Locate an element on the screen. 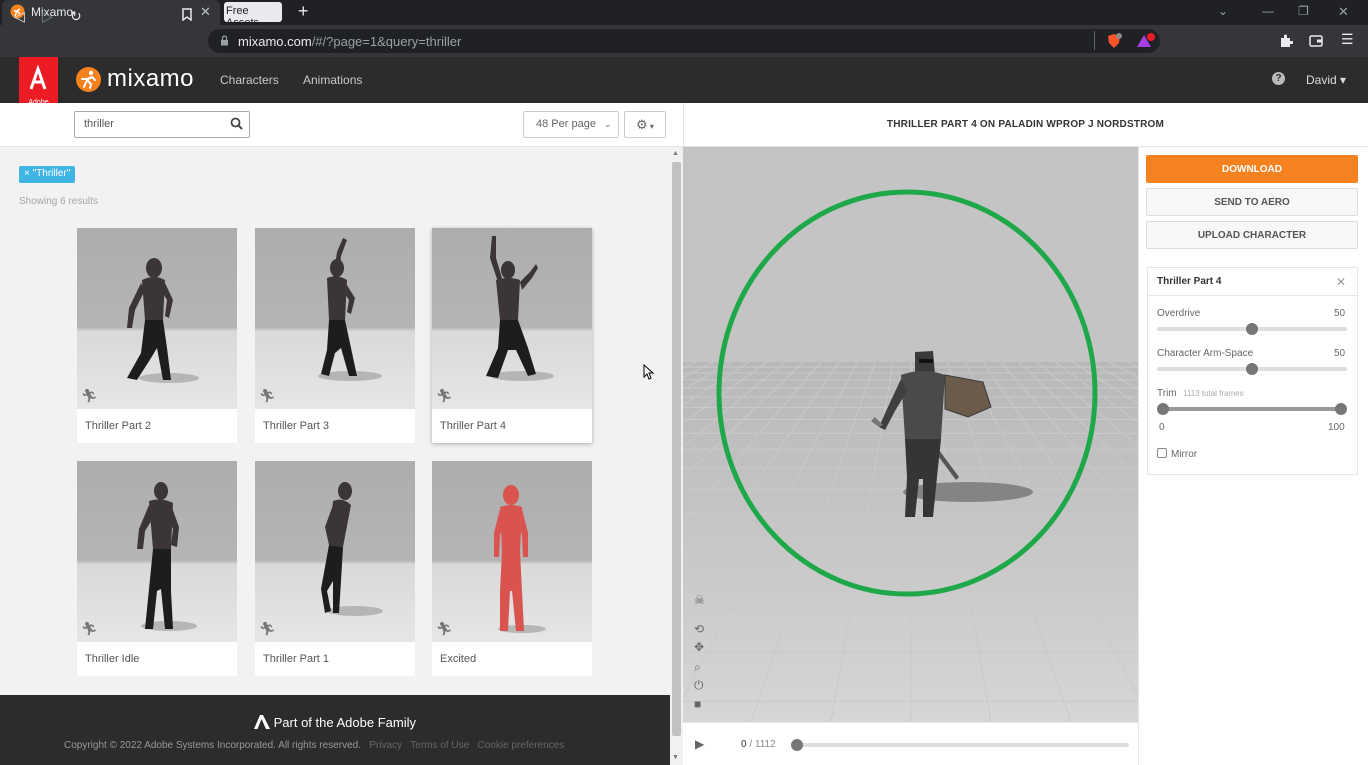 The height and width of the screenshot is (765, 1368). animation-card: 🏃︎ Thriller Part 2 is located at coordinates (157, 335).